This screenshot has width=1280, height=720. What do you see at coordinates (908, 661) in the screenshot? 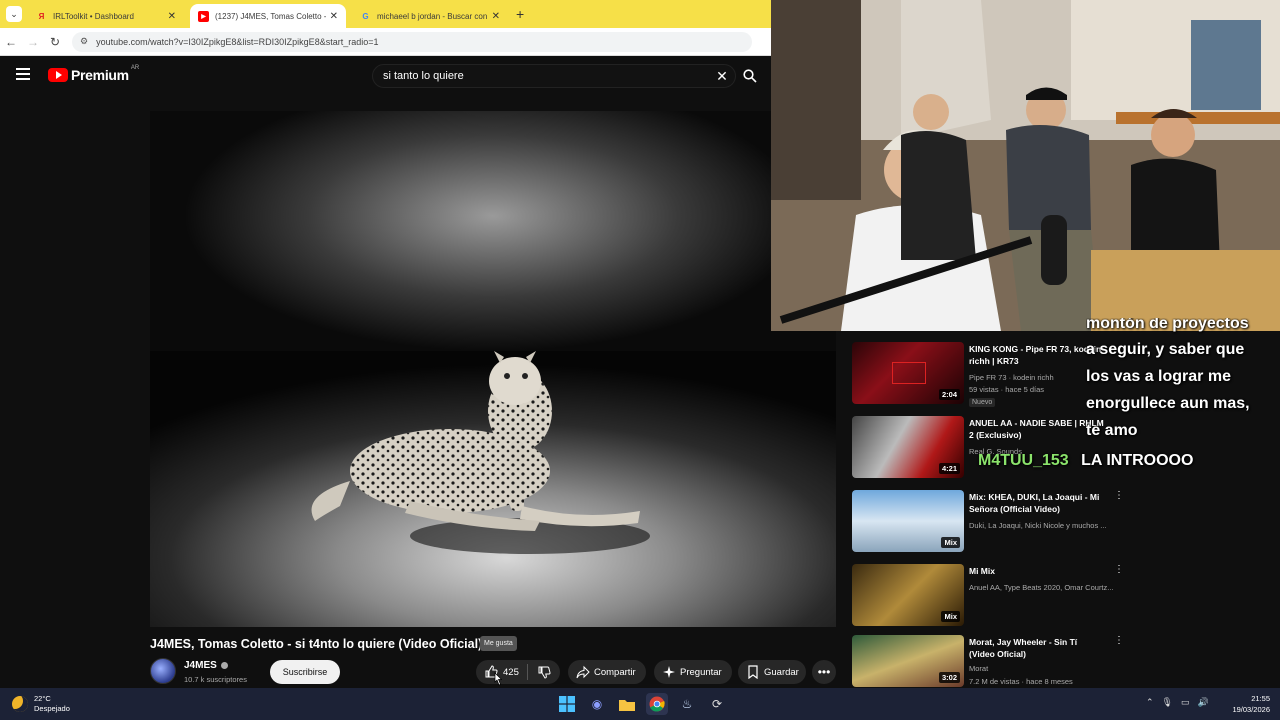
I see `rec-thumbnail: 3:02` at bounding box center [908, 661].